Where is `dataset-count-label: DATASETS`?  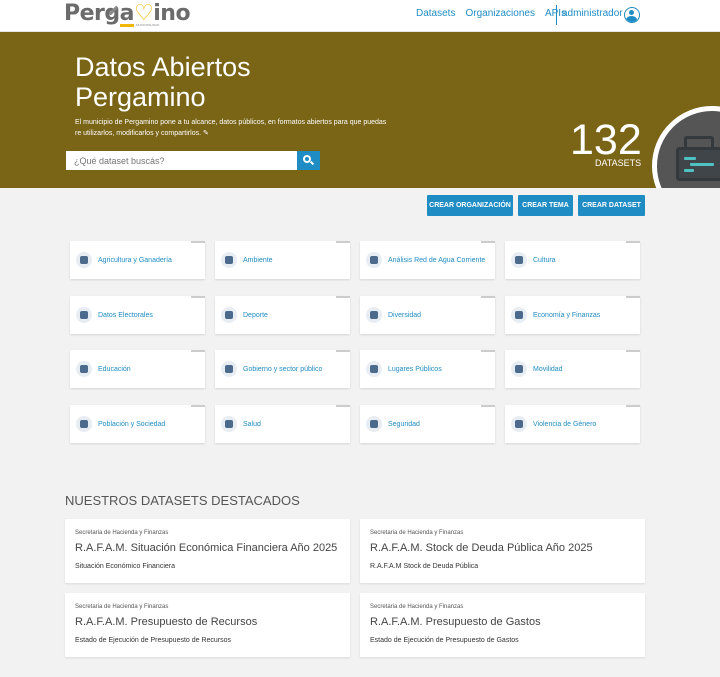 dataset-count-label: DATASETS is located at coordinates (618, 163).